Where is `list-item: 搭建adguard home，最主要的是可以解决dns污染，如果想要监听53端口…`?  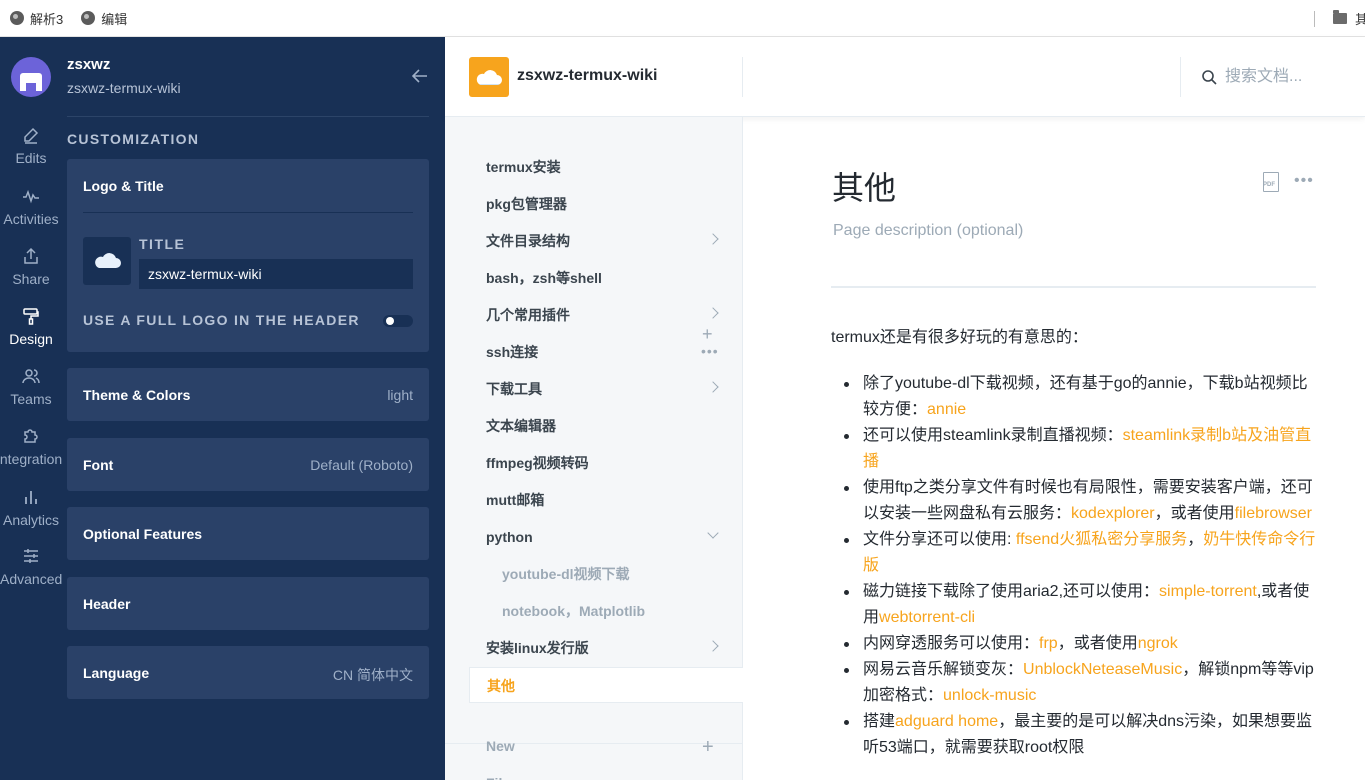
list-item: 搭建adguard home，最主要的是可以解决dns污染，如果想要监听53端口… is located at coordinates (1076, 735).